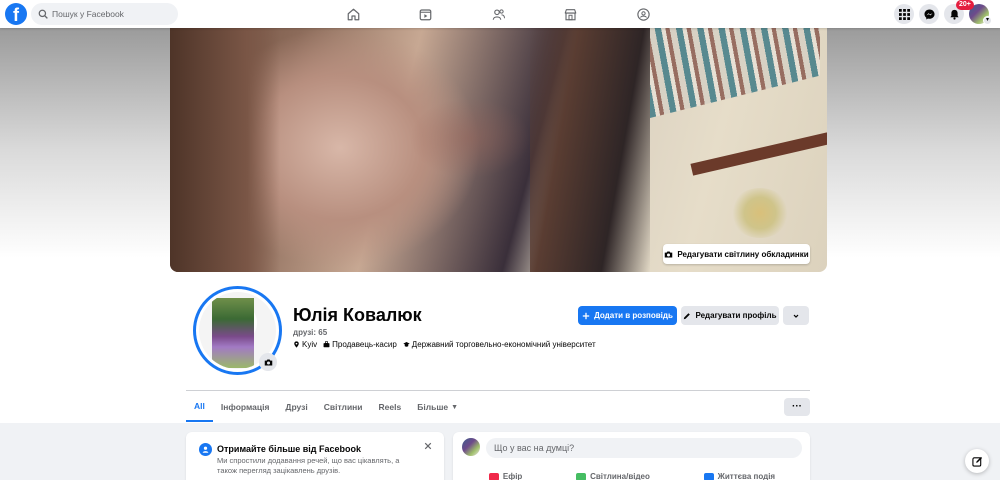  What do you see at coordinates (904, 14) in the screenshot?
I see `menu-grid-icon` at bounding box center [904, 14].